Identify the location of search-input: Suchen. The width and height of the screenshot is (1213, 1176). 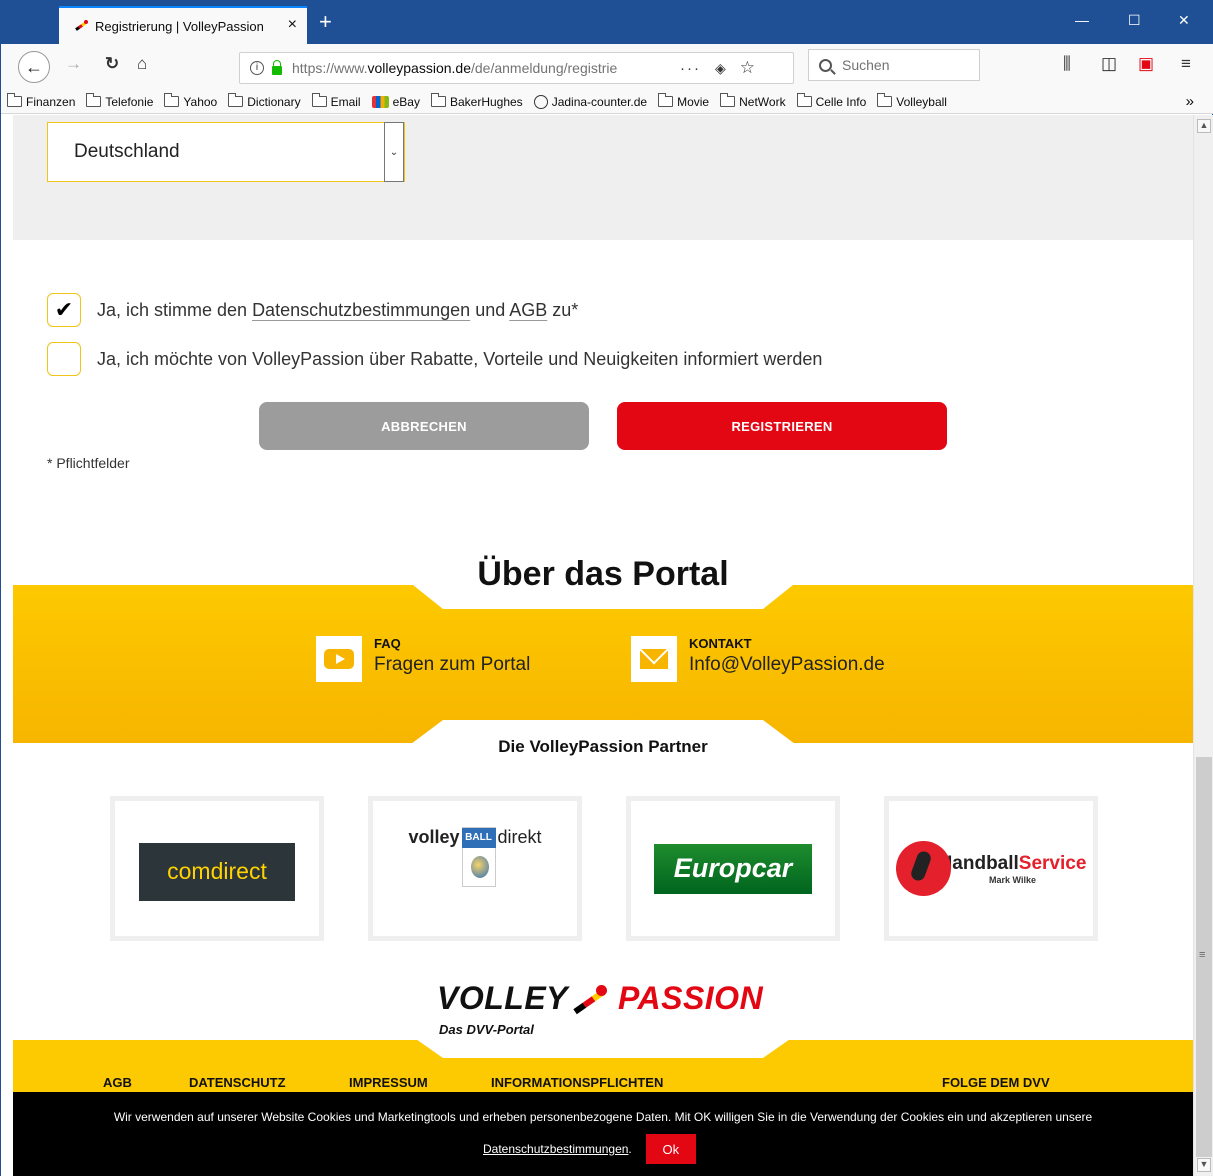
(894, 65).